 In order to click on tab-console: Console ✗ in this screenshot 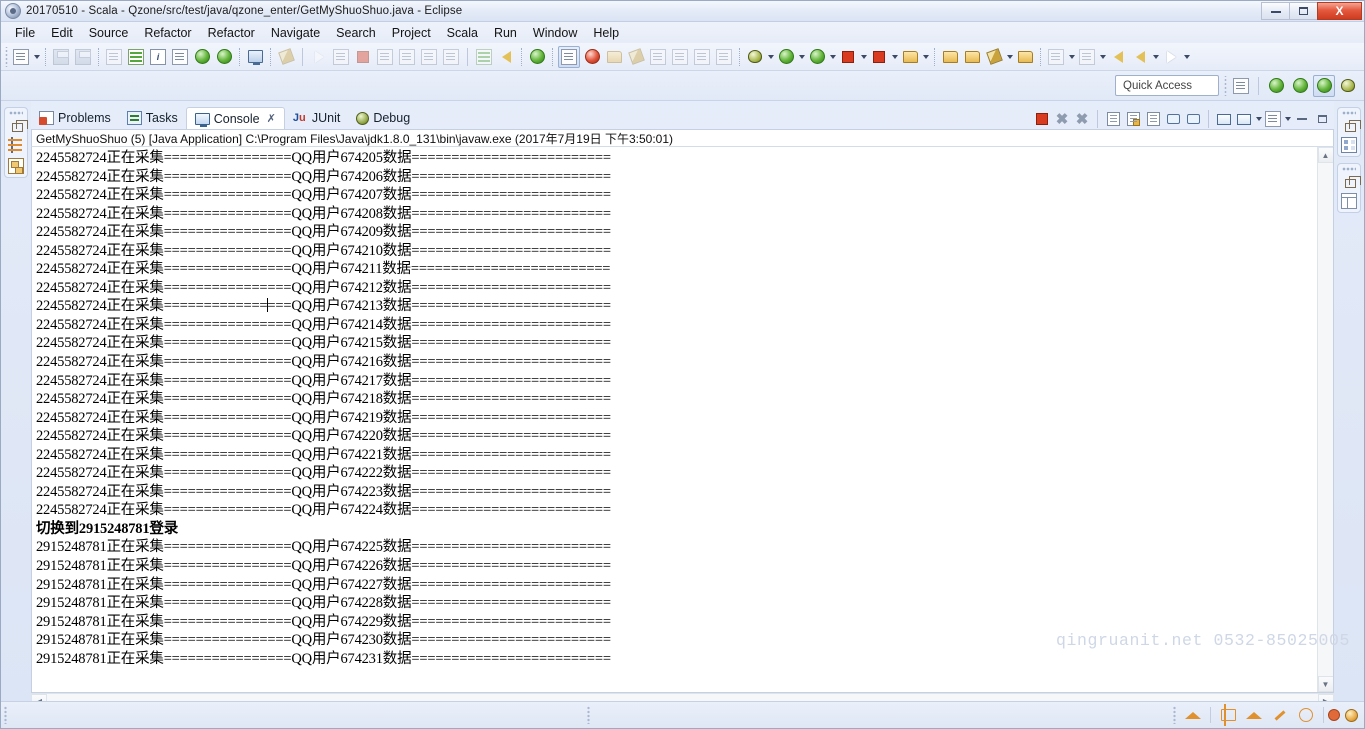, I will do `click(235, 118)`.